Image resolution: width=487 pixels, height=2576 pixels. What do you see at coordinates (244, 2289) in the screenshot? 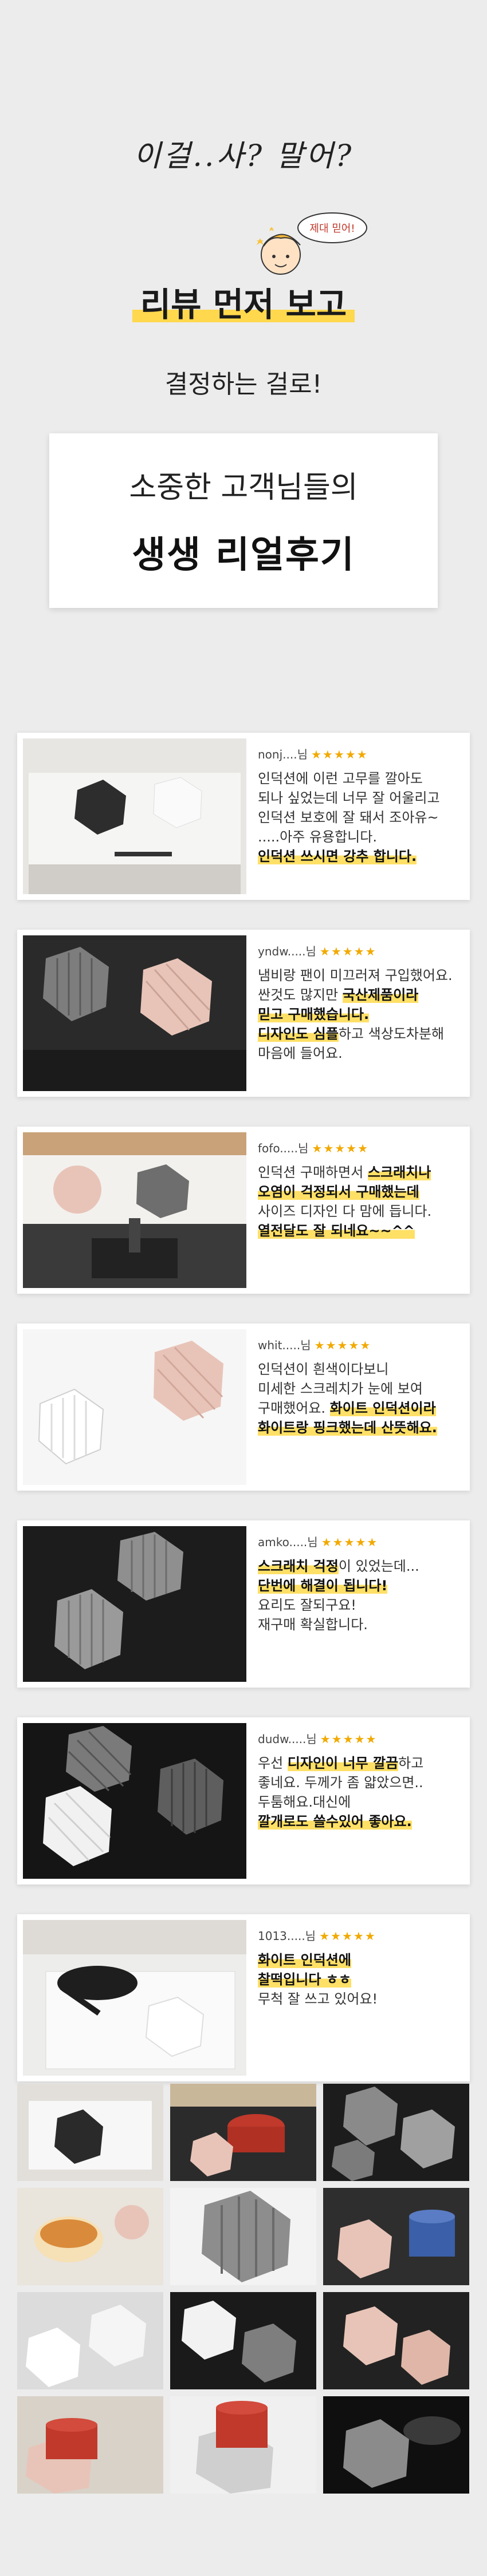
I see `photo-gallery` at bounding box center [244, 2289].